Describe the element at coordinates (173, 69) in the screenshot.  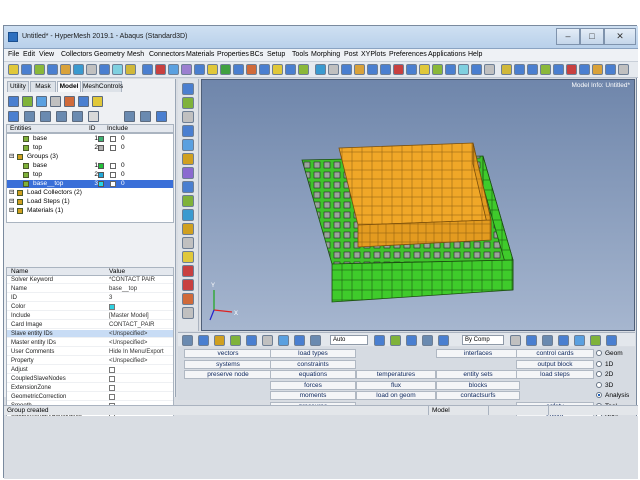
I see `toolbar-tool-13-icon` at that location.